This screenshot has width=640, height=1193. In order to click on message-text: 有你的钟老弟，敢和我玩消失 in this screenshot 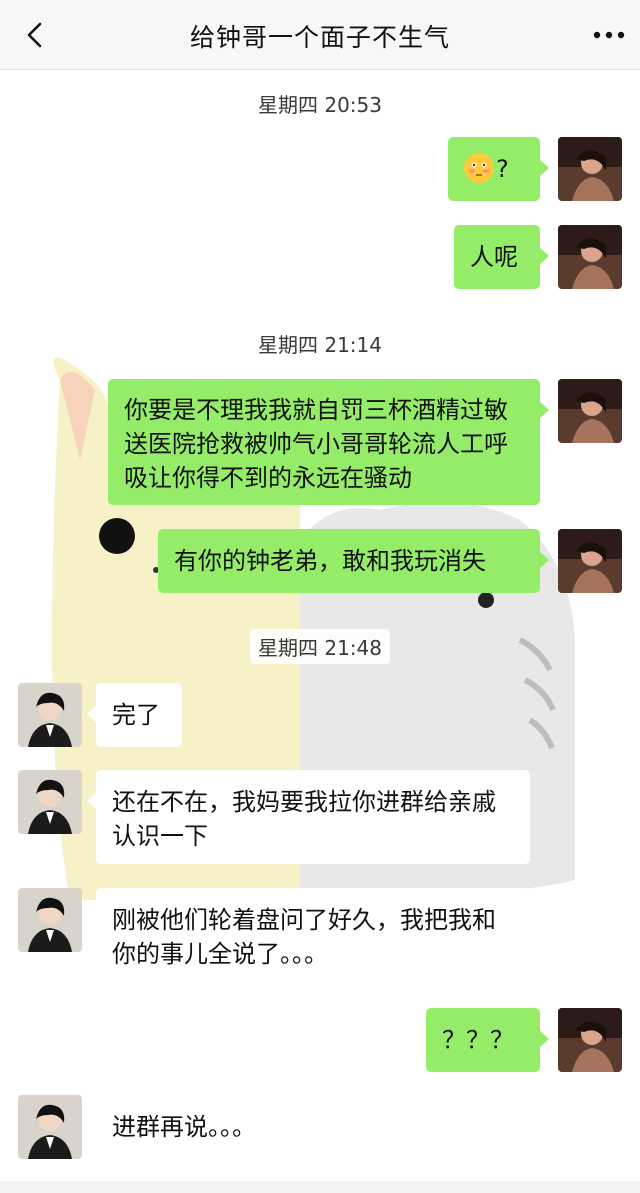, I will do `click(330, 561)`.